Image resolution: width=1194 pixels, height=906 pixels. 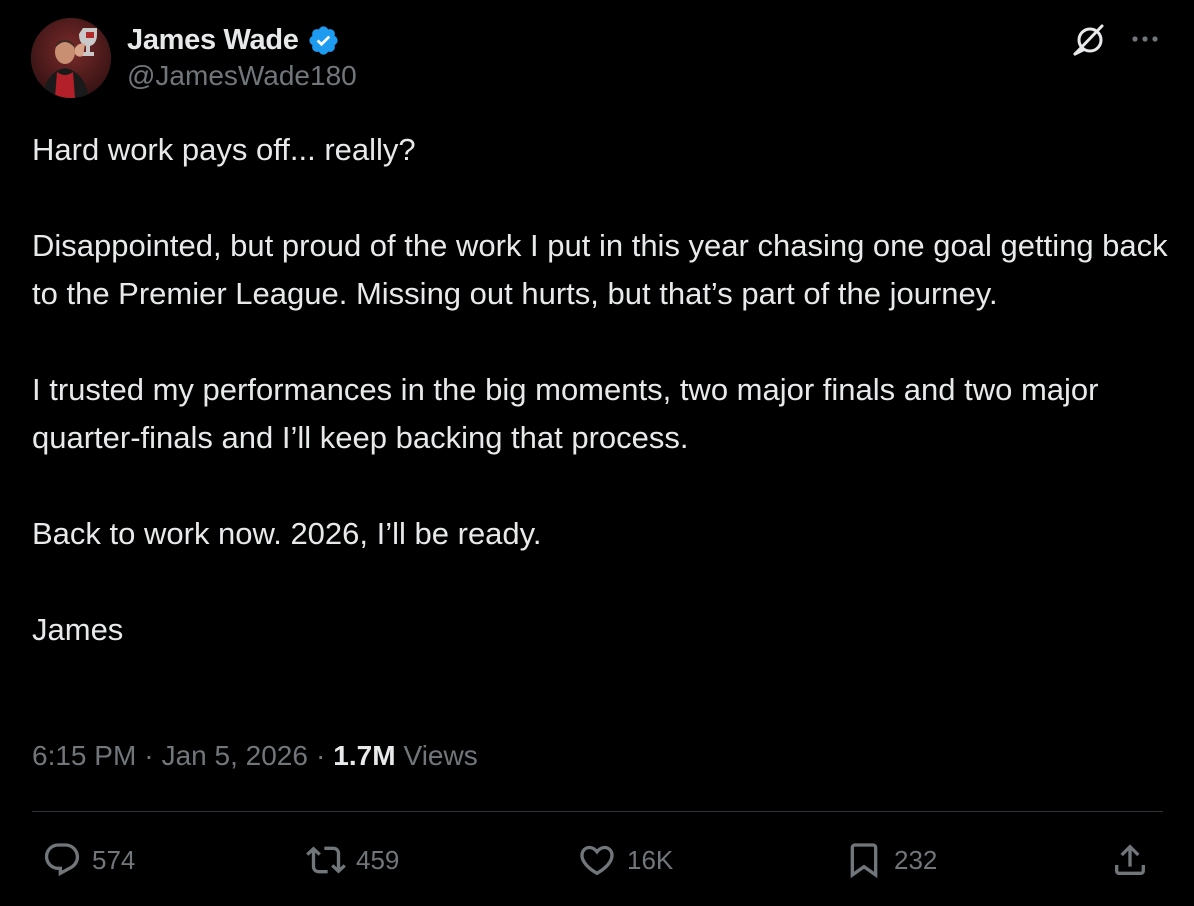 What do you see at coordinates (1145, 39) in the screenshot?
I see `more-options-icon` at bounding box center [1145, 39].